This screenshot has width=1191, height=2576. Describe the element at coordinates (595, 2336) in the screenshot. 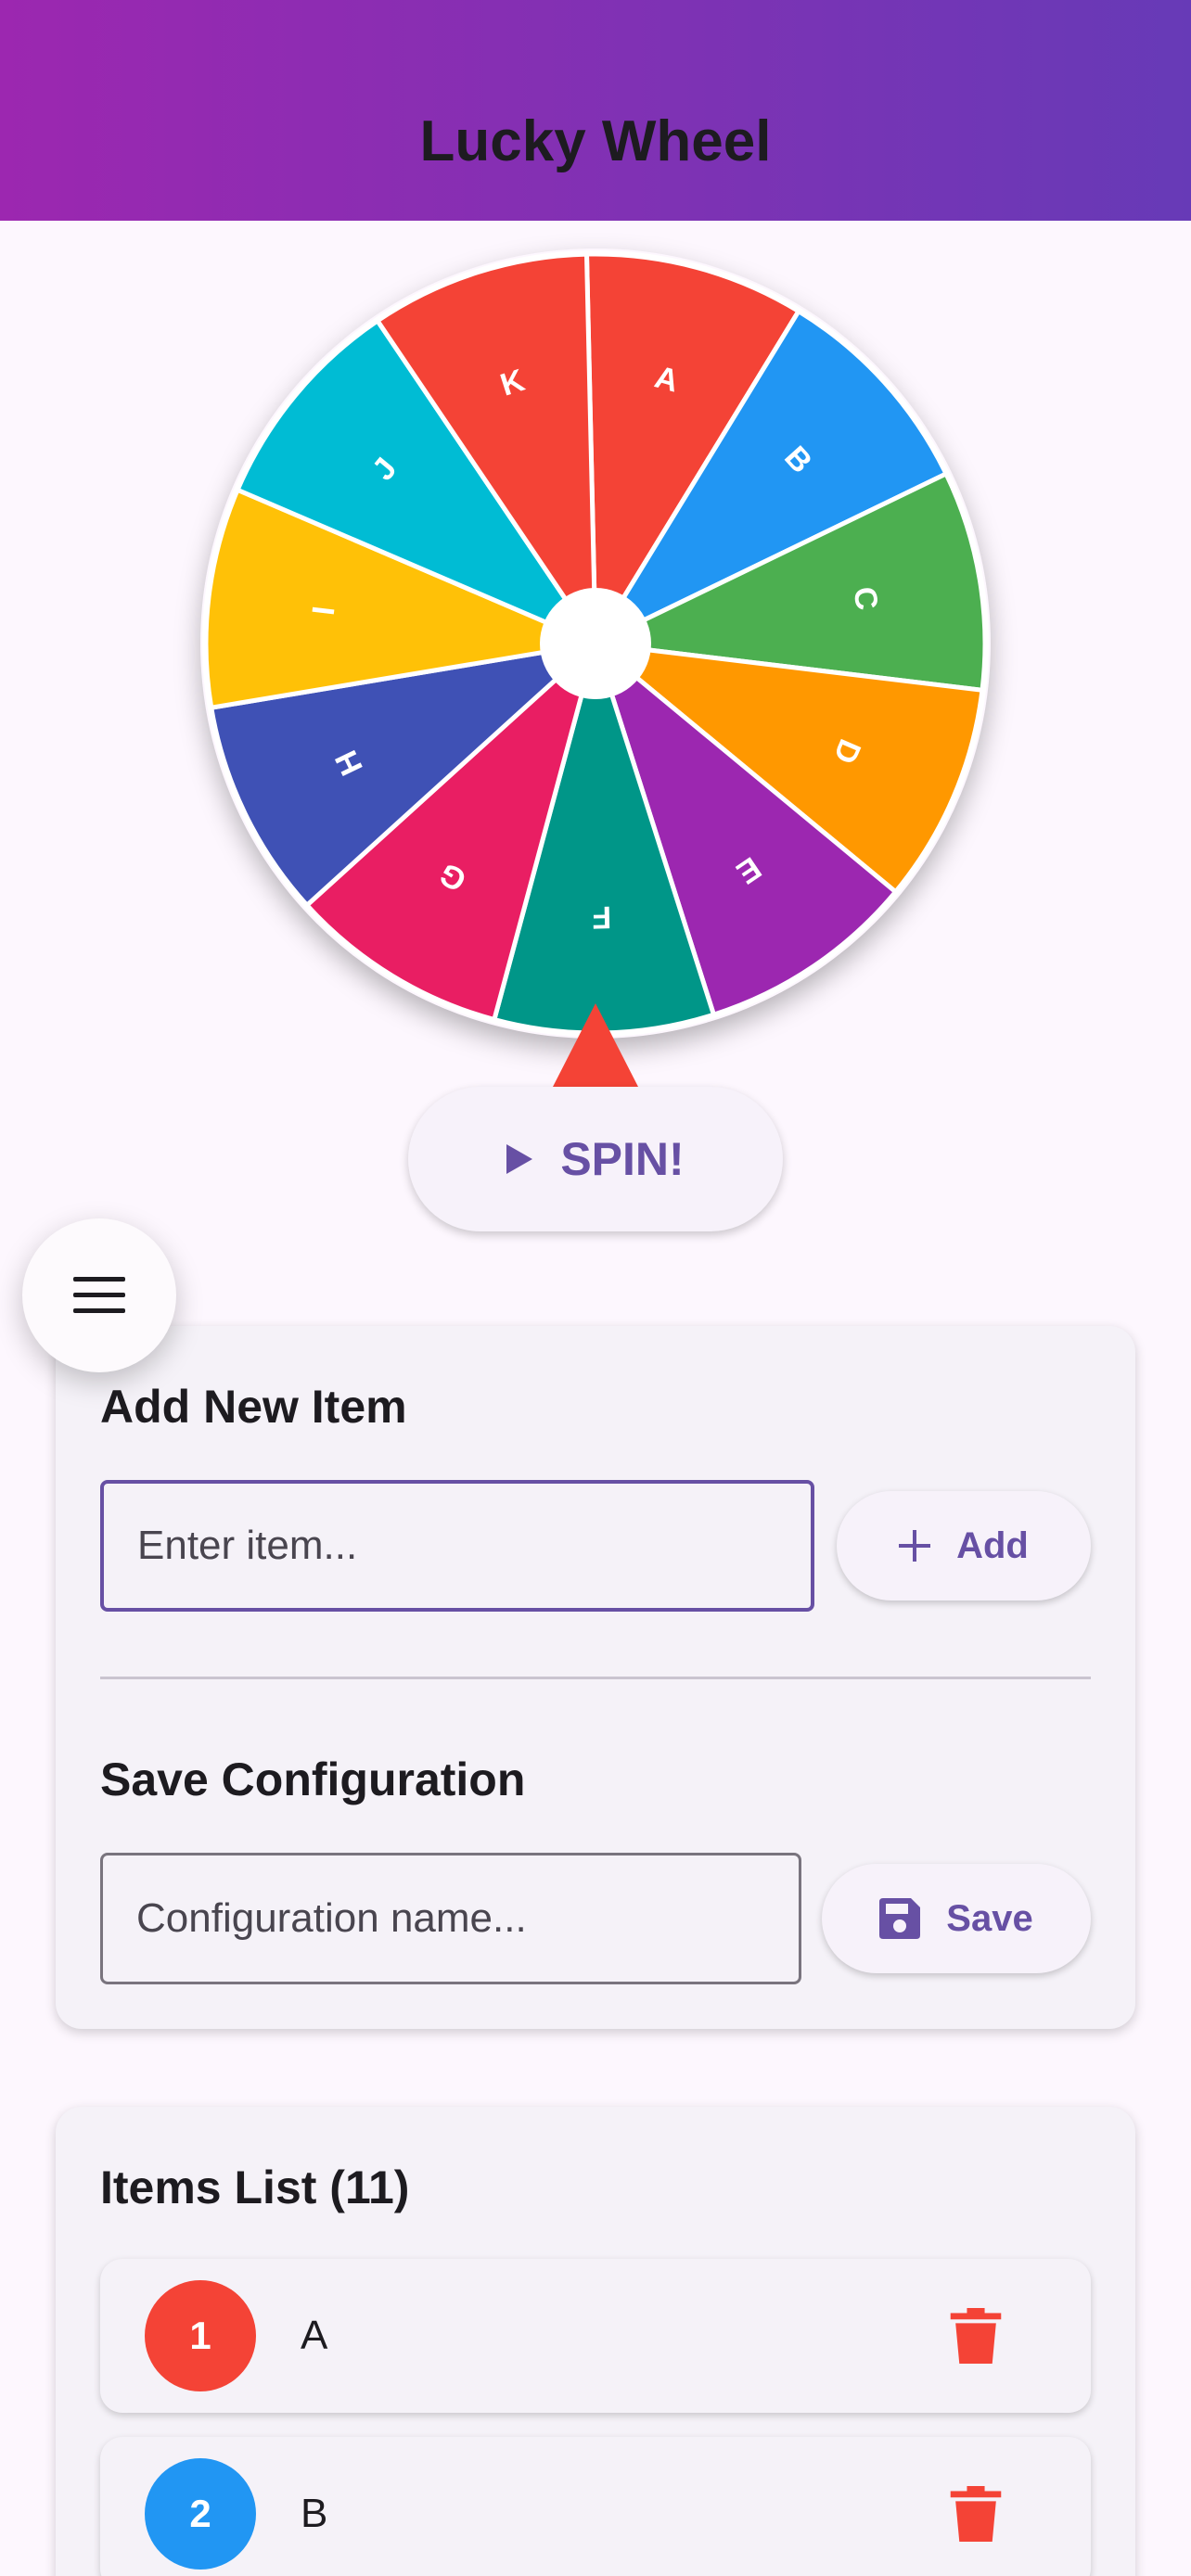

I see `list-item: 1 A` at that location.